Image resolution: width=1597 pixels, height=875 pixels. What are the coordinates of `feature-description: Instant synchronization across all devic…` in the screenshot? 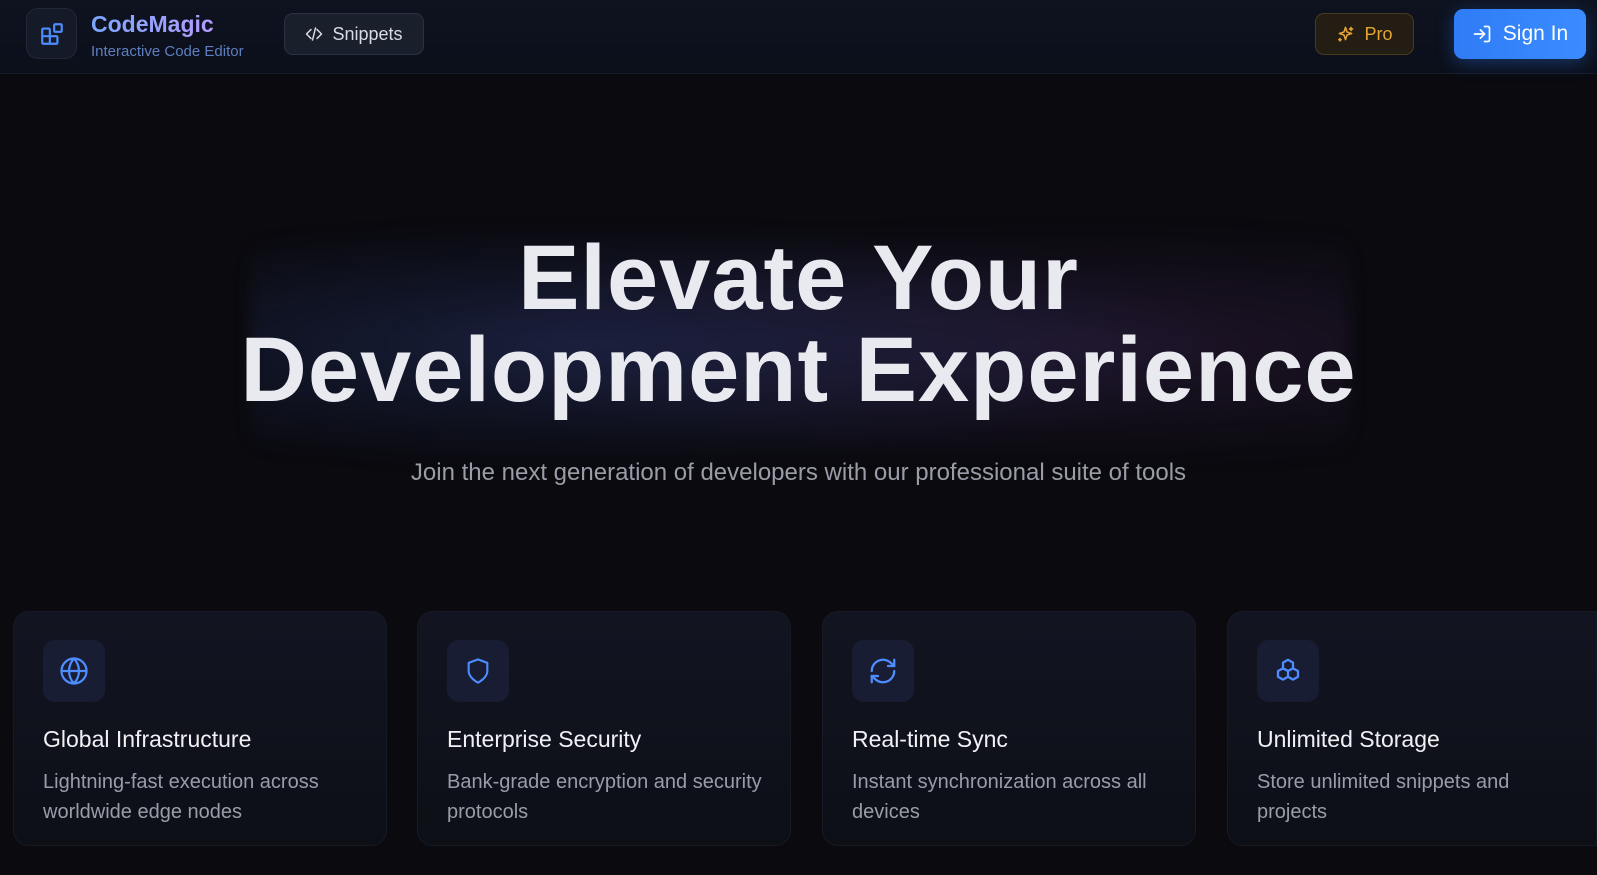 It's located at (999, 797).